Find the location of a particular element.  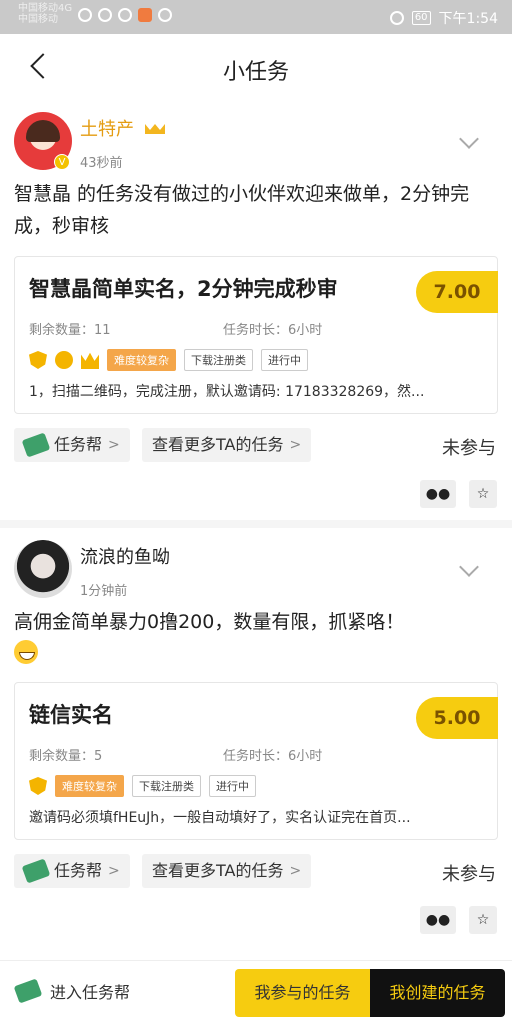

post-time: 43秒前 is located at coordinates (101, 163).